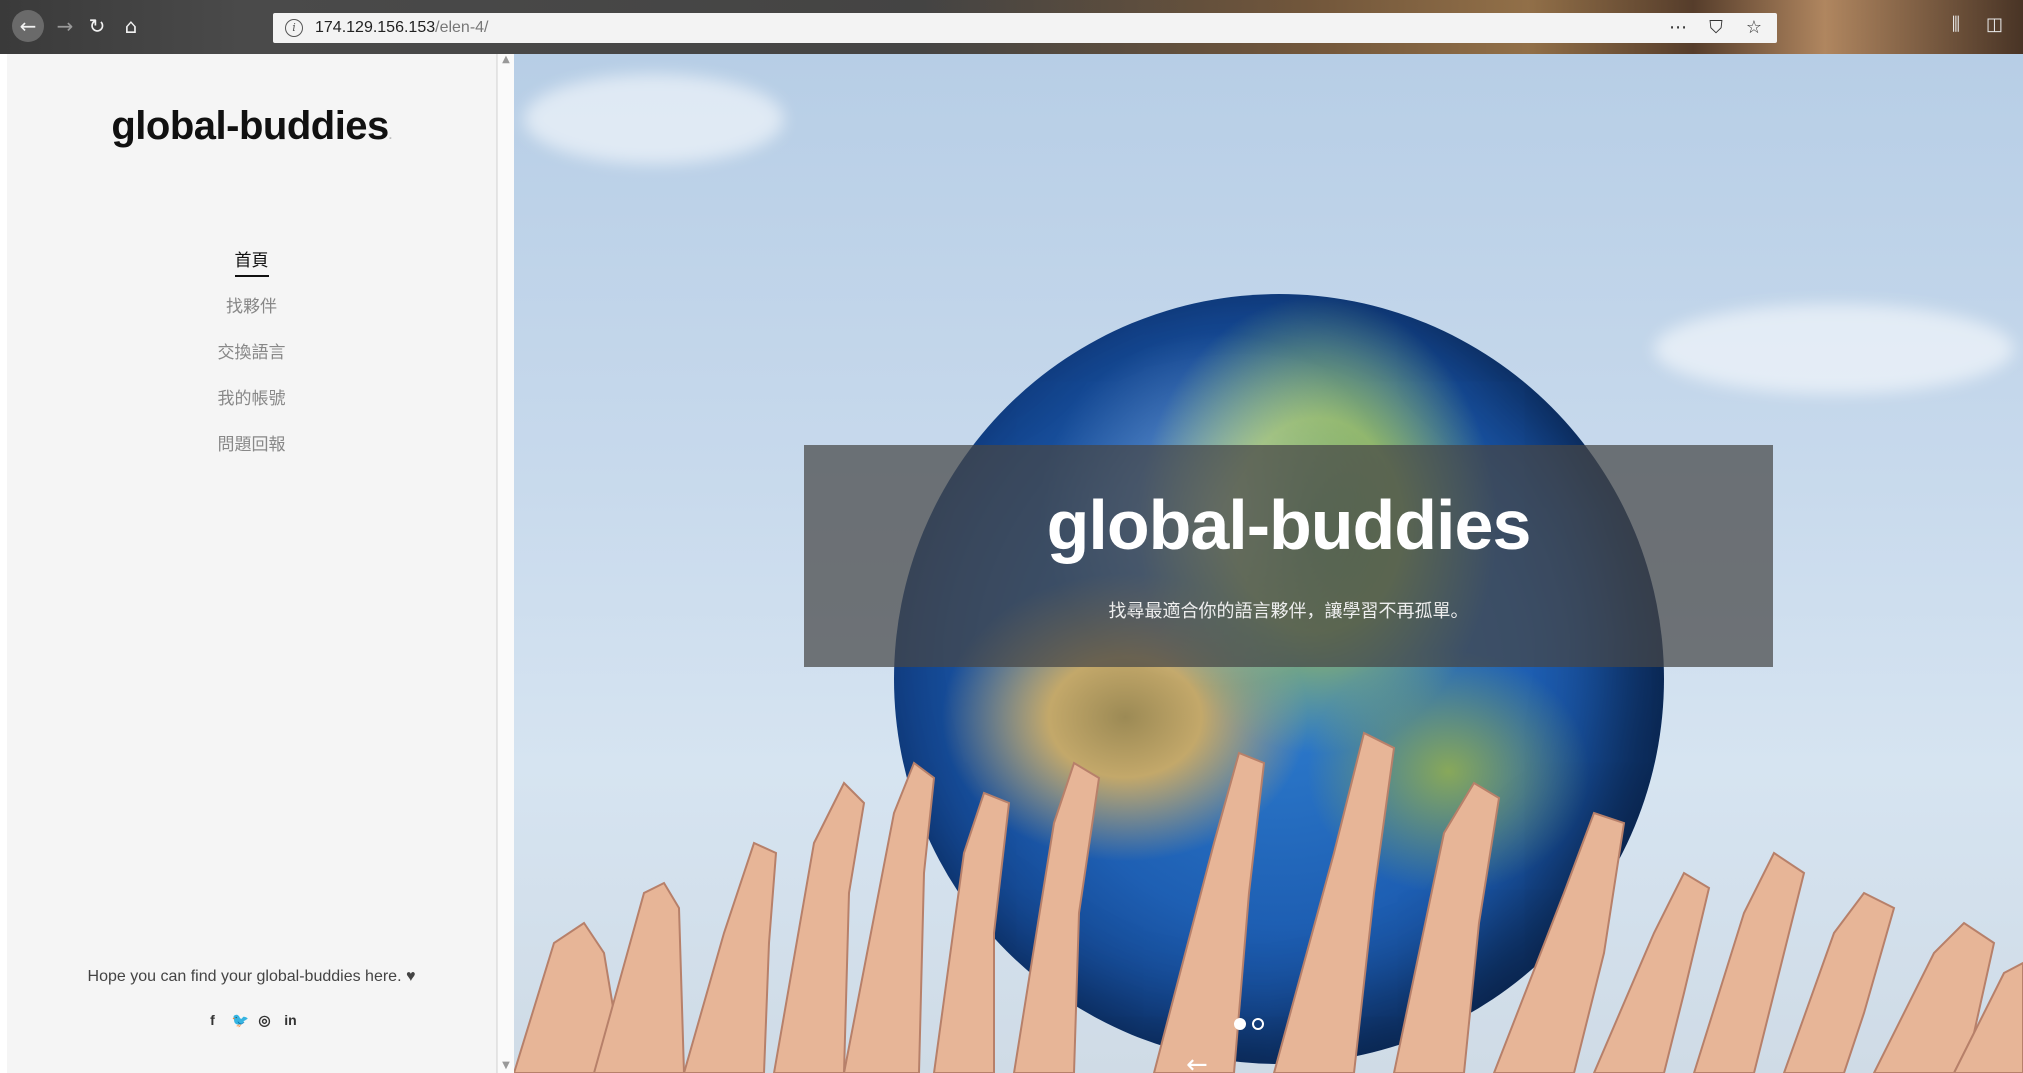 Image resolution: width=2023 pixels, height=1073 pixels. What do you see at coordinates (213, 1020) in the screenshot?
I see `facebook-icon: f` at bounding box center [213, 1020].